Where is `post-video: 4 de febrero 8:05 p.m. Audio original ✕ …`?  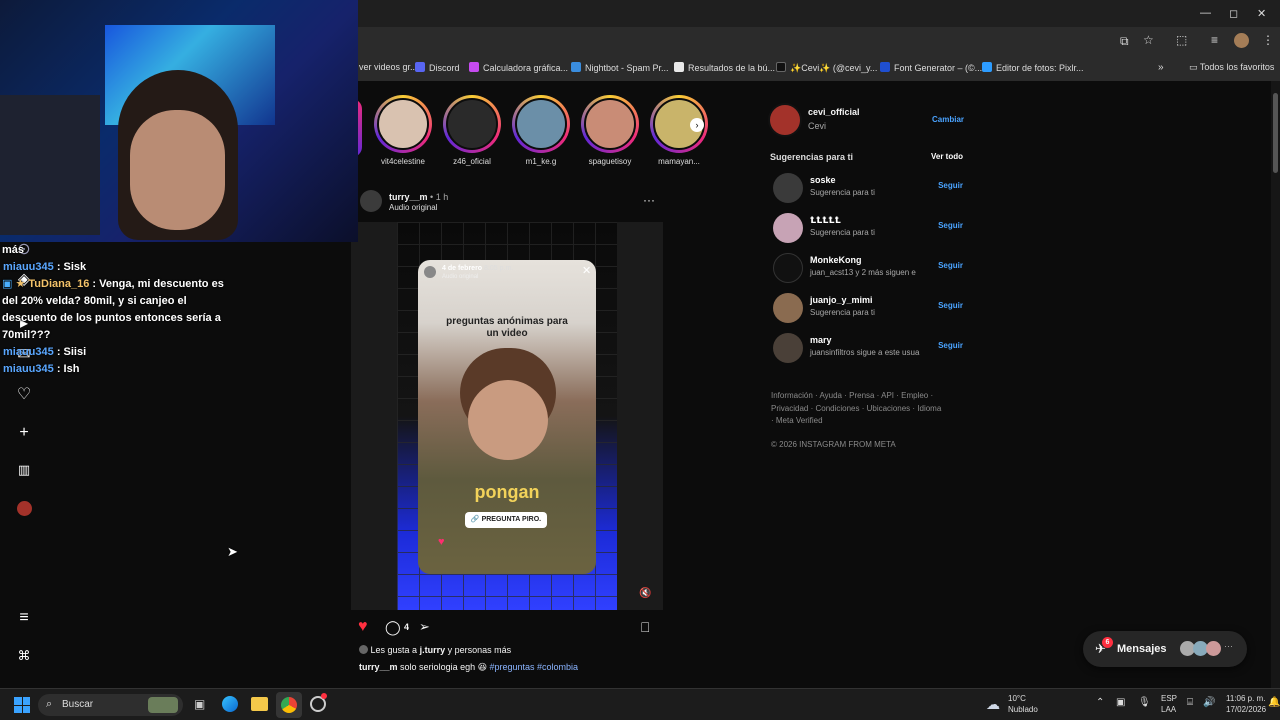
post-video: 4 de febrero 8:05 p.m. Audio original ✕ … is located at coordinates (507, 416).